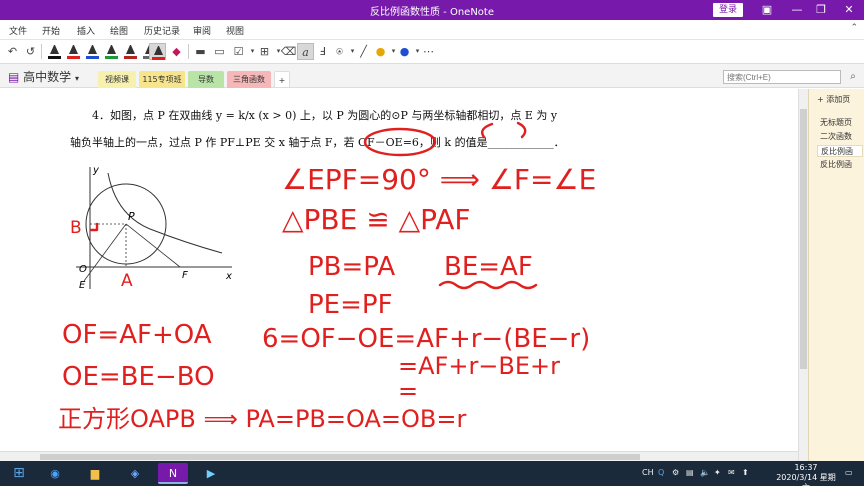 The image size is (864, 493). What do you see at coordinates (111, 51) in the screenshot?
I see `pen-green-icon` at bounding box center [111, 51].